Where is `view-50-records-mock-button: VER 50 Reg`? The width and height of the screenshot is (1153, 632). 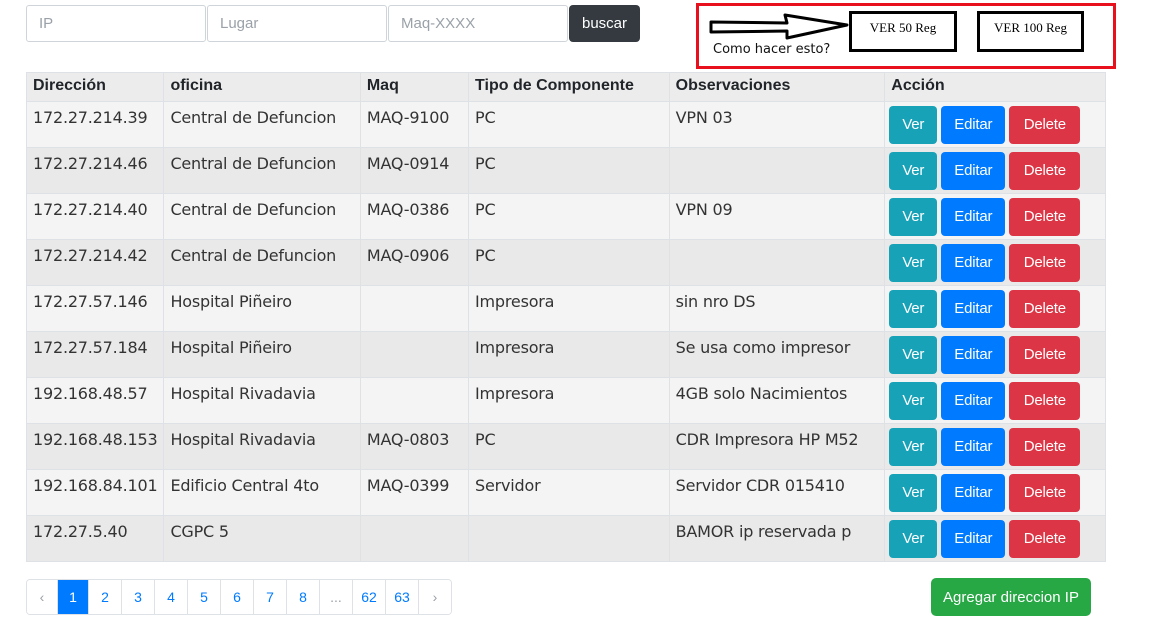
view-50-records-mock-button: VER 50 Reg is located at coordinates (903, 31).